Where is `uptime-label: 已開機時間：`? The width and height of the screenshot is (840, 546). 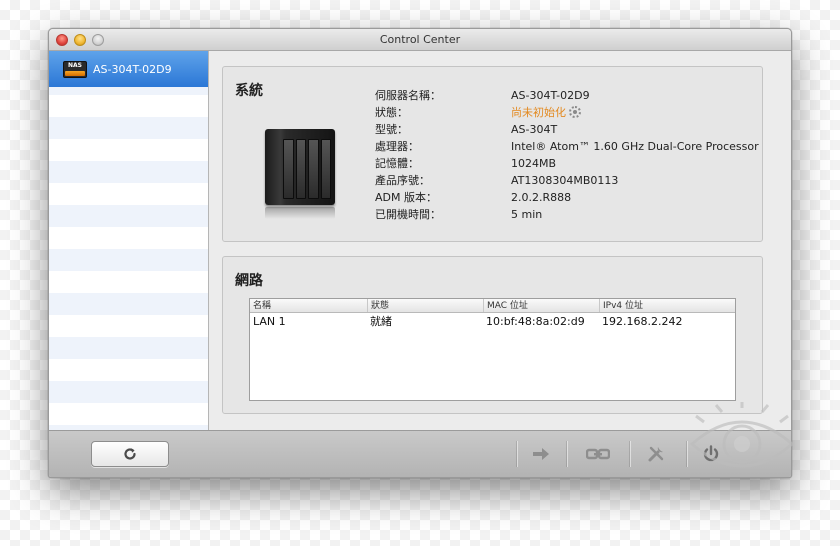 uptime-label: 已開機時間： is located at coordinates (408, 214).